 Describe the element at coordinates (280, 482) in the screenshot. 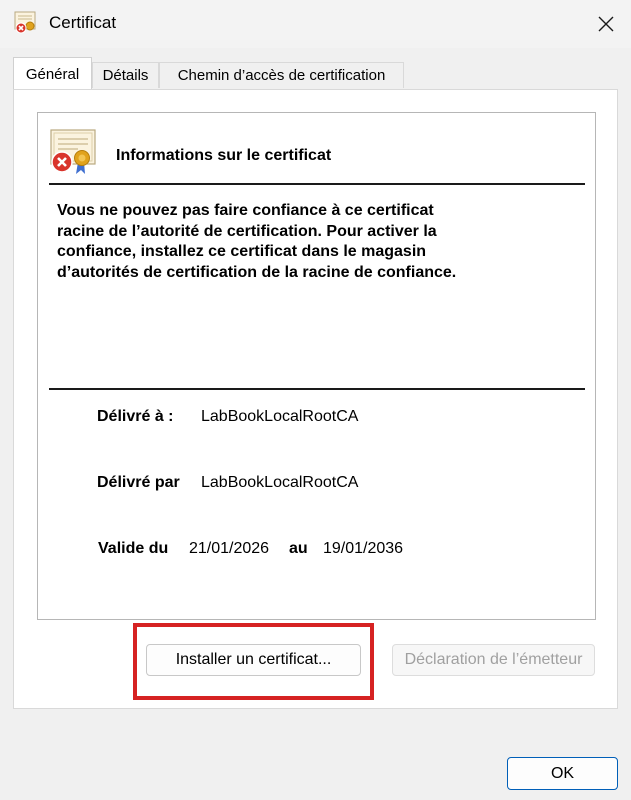

I see `issued-by-value: LabBookLocalRootCA` at that location.